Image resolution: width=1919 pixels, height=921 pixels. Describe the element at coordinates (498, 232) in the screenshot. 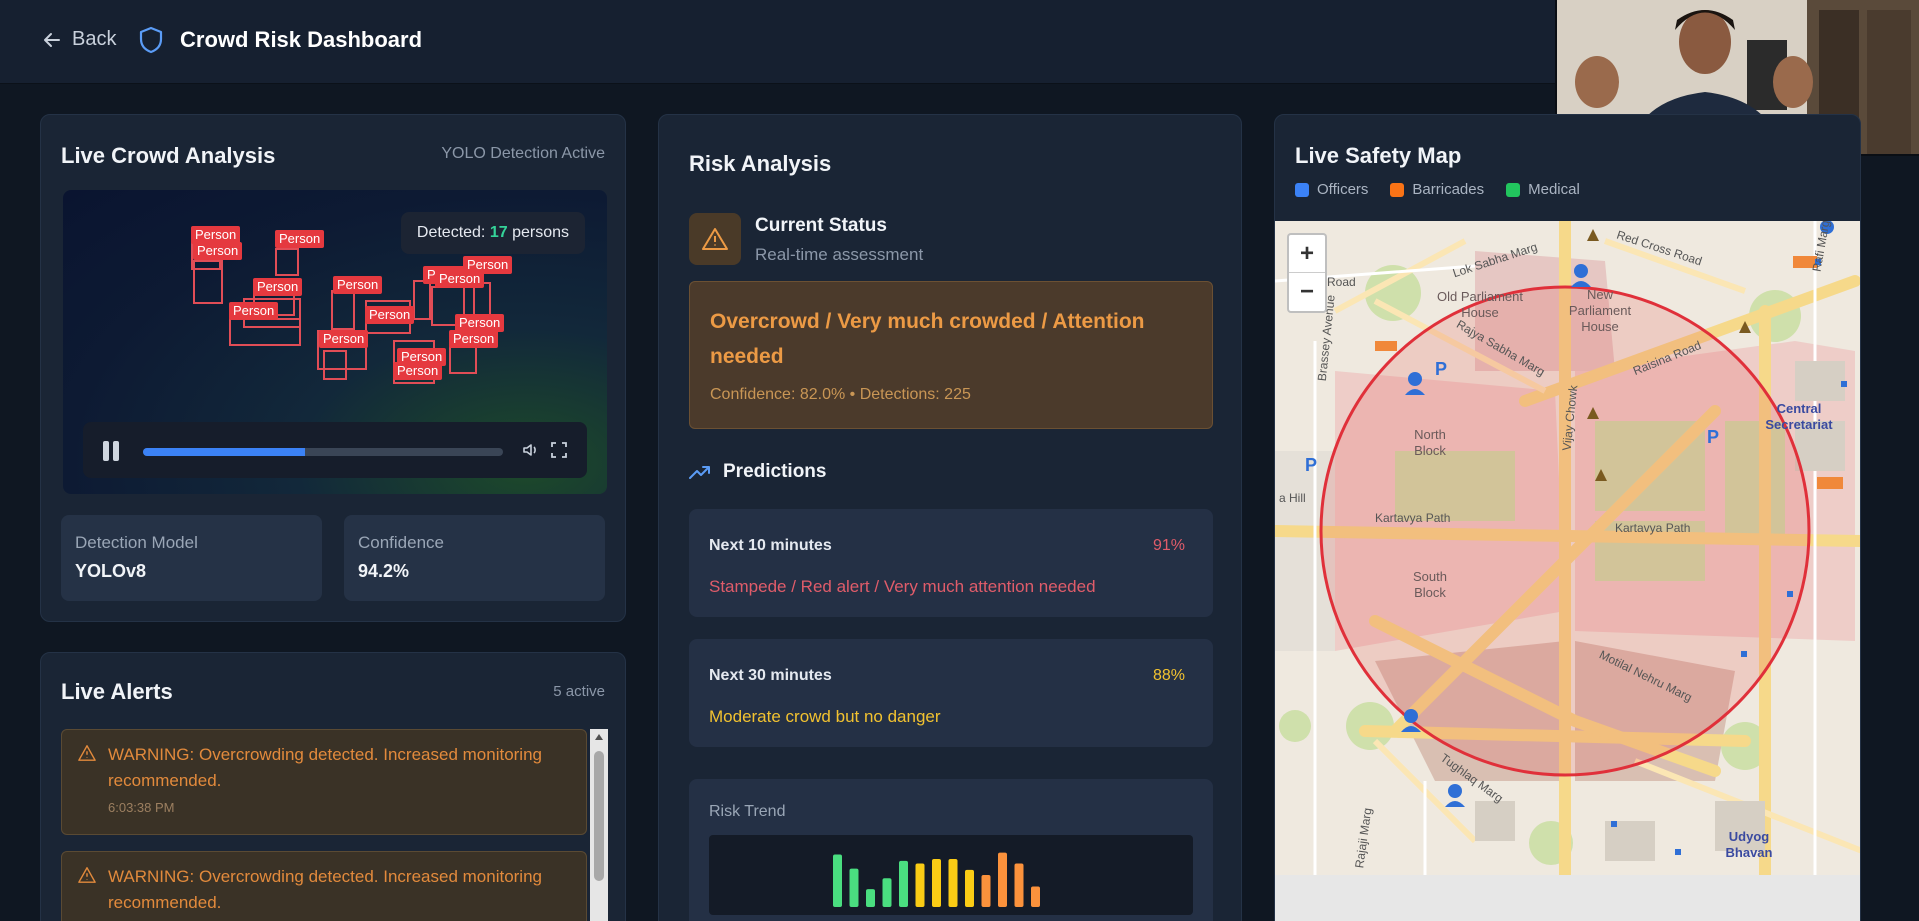

I see `detected-count: 17` at that location.